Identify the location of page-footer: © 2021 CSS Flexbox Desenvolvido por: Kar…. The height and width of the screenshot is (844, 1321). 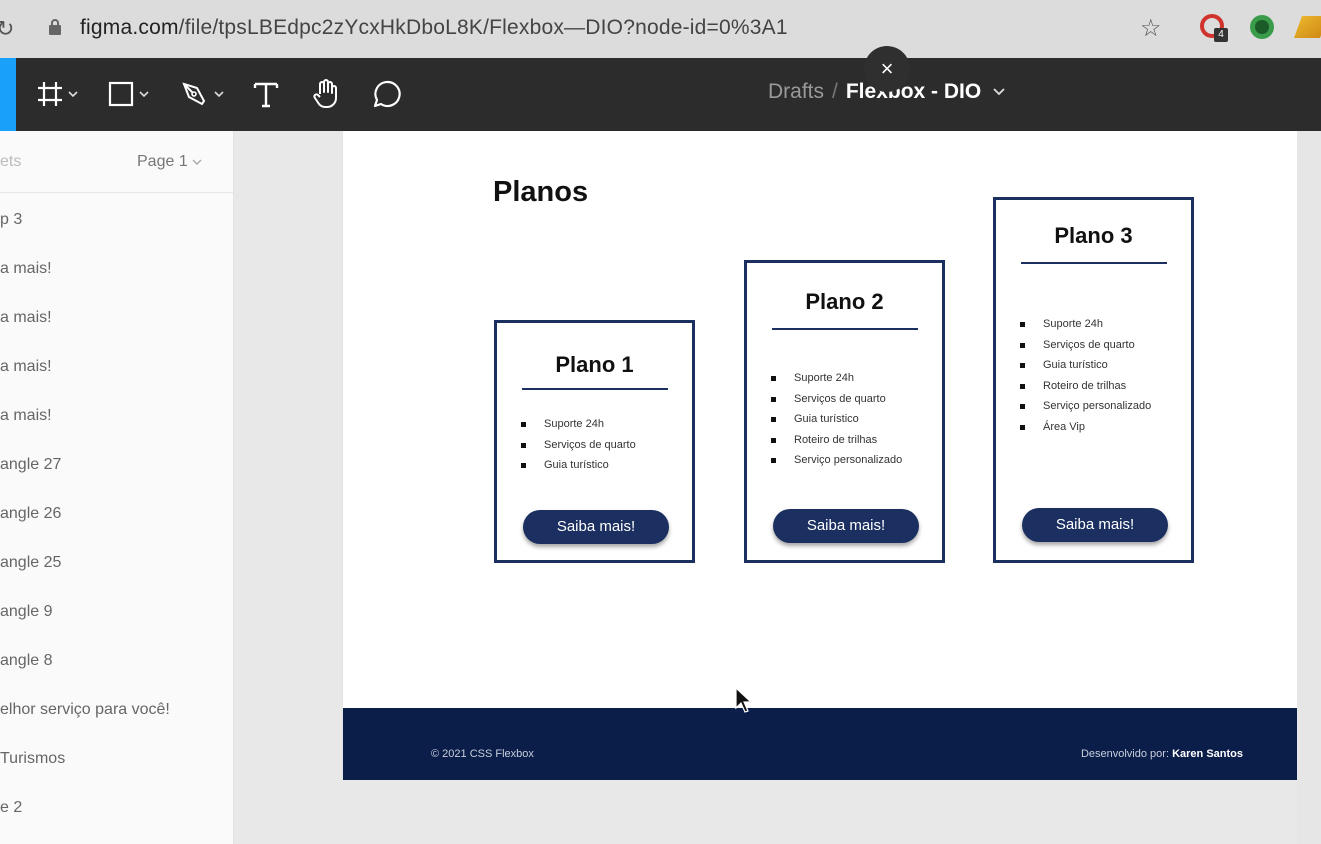
(820, 744).